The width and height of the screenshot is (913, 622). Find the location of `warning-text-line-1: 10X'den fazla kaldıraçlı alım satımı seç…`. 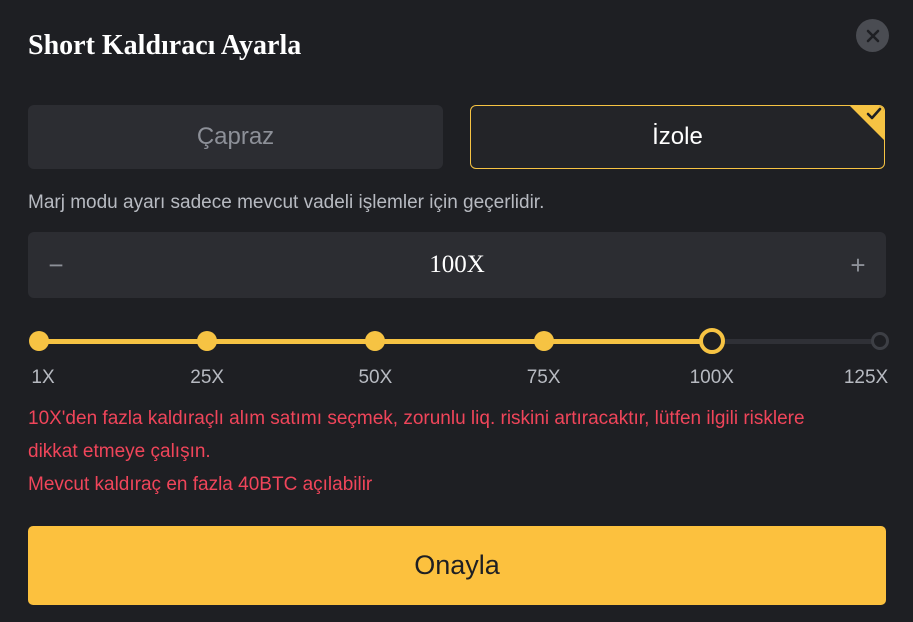

warning-text-line-1: 10X'den fazla kaldıraçlı alım satımı seç… is located at coordinates (416, 418).